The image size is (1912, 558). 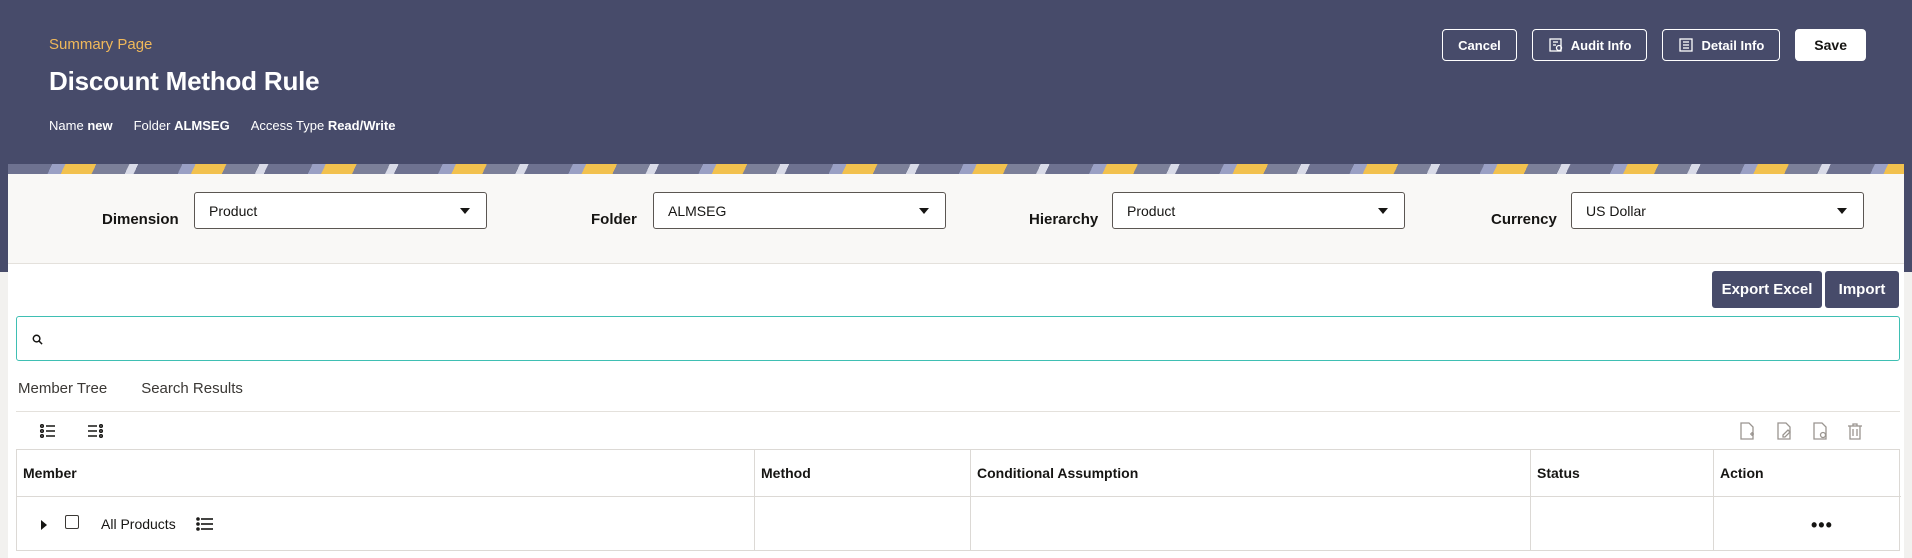 What do you see at coordinates (1251, 473) in the screenshot?
I see `col-conditional-assumption: Conditional Assumption` at bounding box center [1251, 473].